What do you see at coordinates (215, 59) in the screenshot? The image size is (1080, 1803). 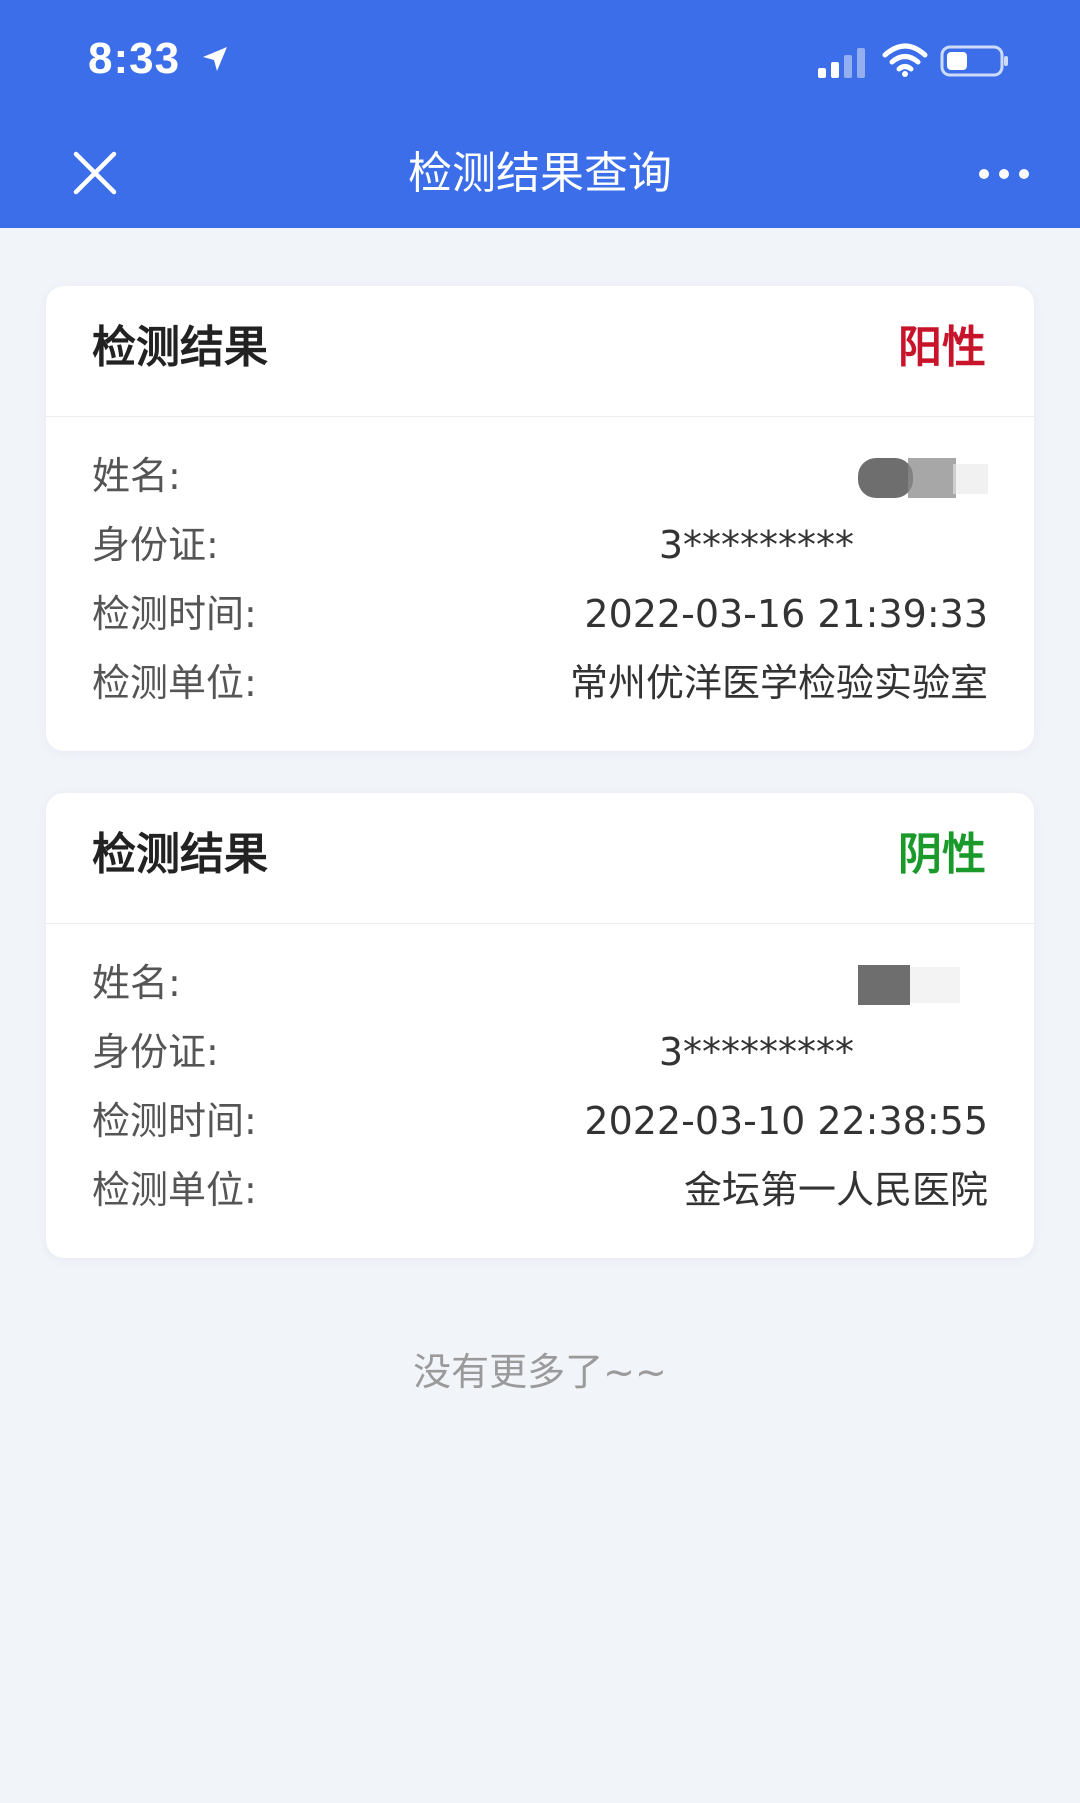 I see `location-arrow-icon` at bounding box center [215, 59].